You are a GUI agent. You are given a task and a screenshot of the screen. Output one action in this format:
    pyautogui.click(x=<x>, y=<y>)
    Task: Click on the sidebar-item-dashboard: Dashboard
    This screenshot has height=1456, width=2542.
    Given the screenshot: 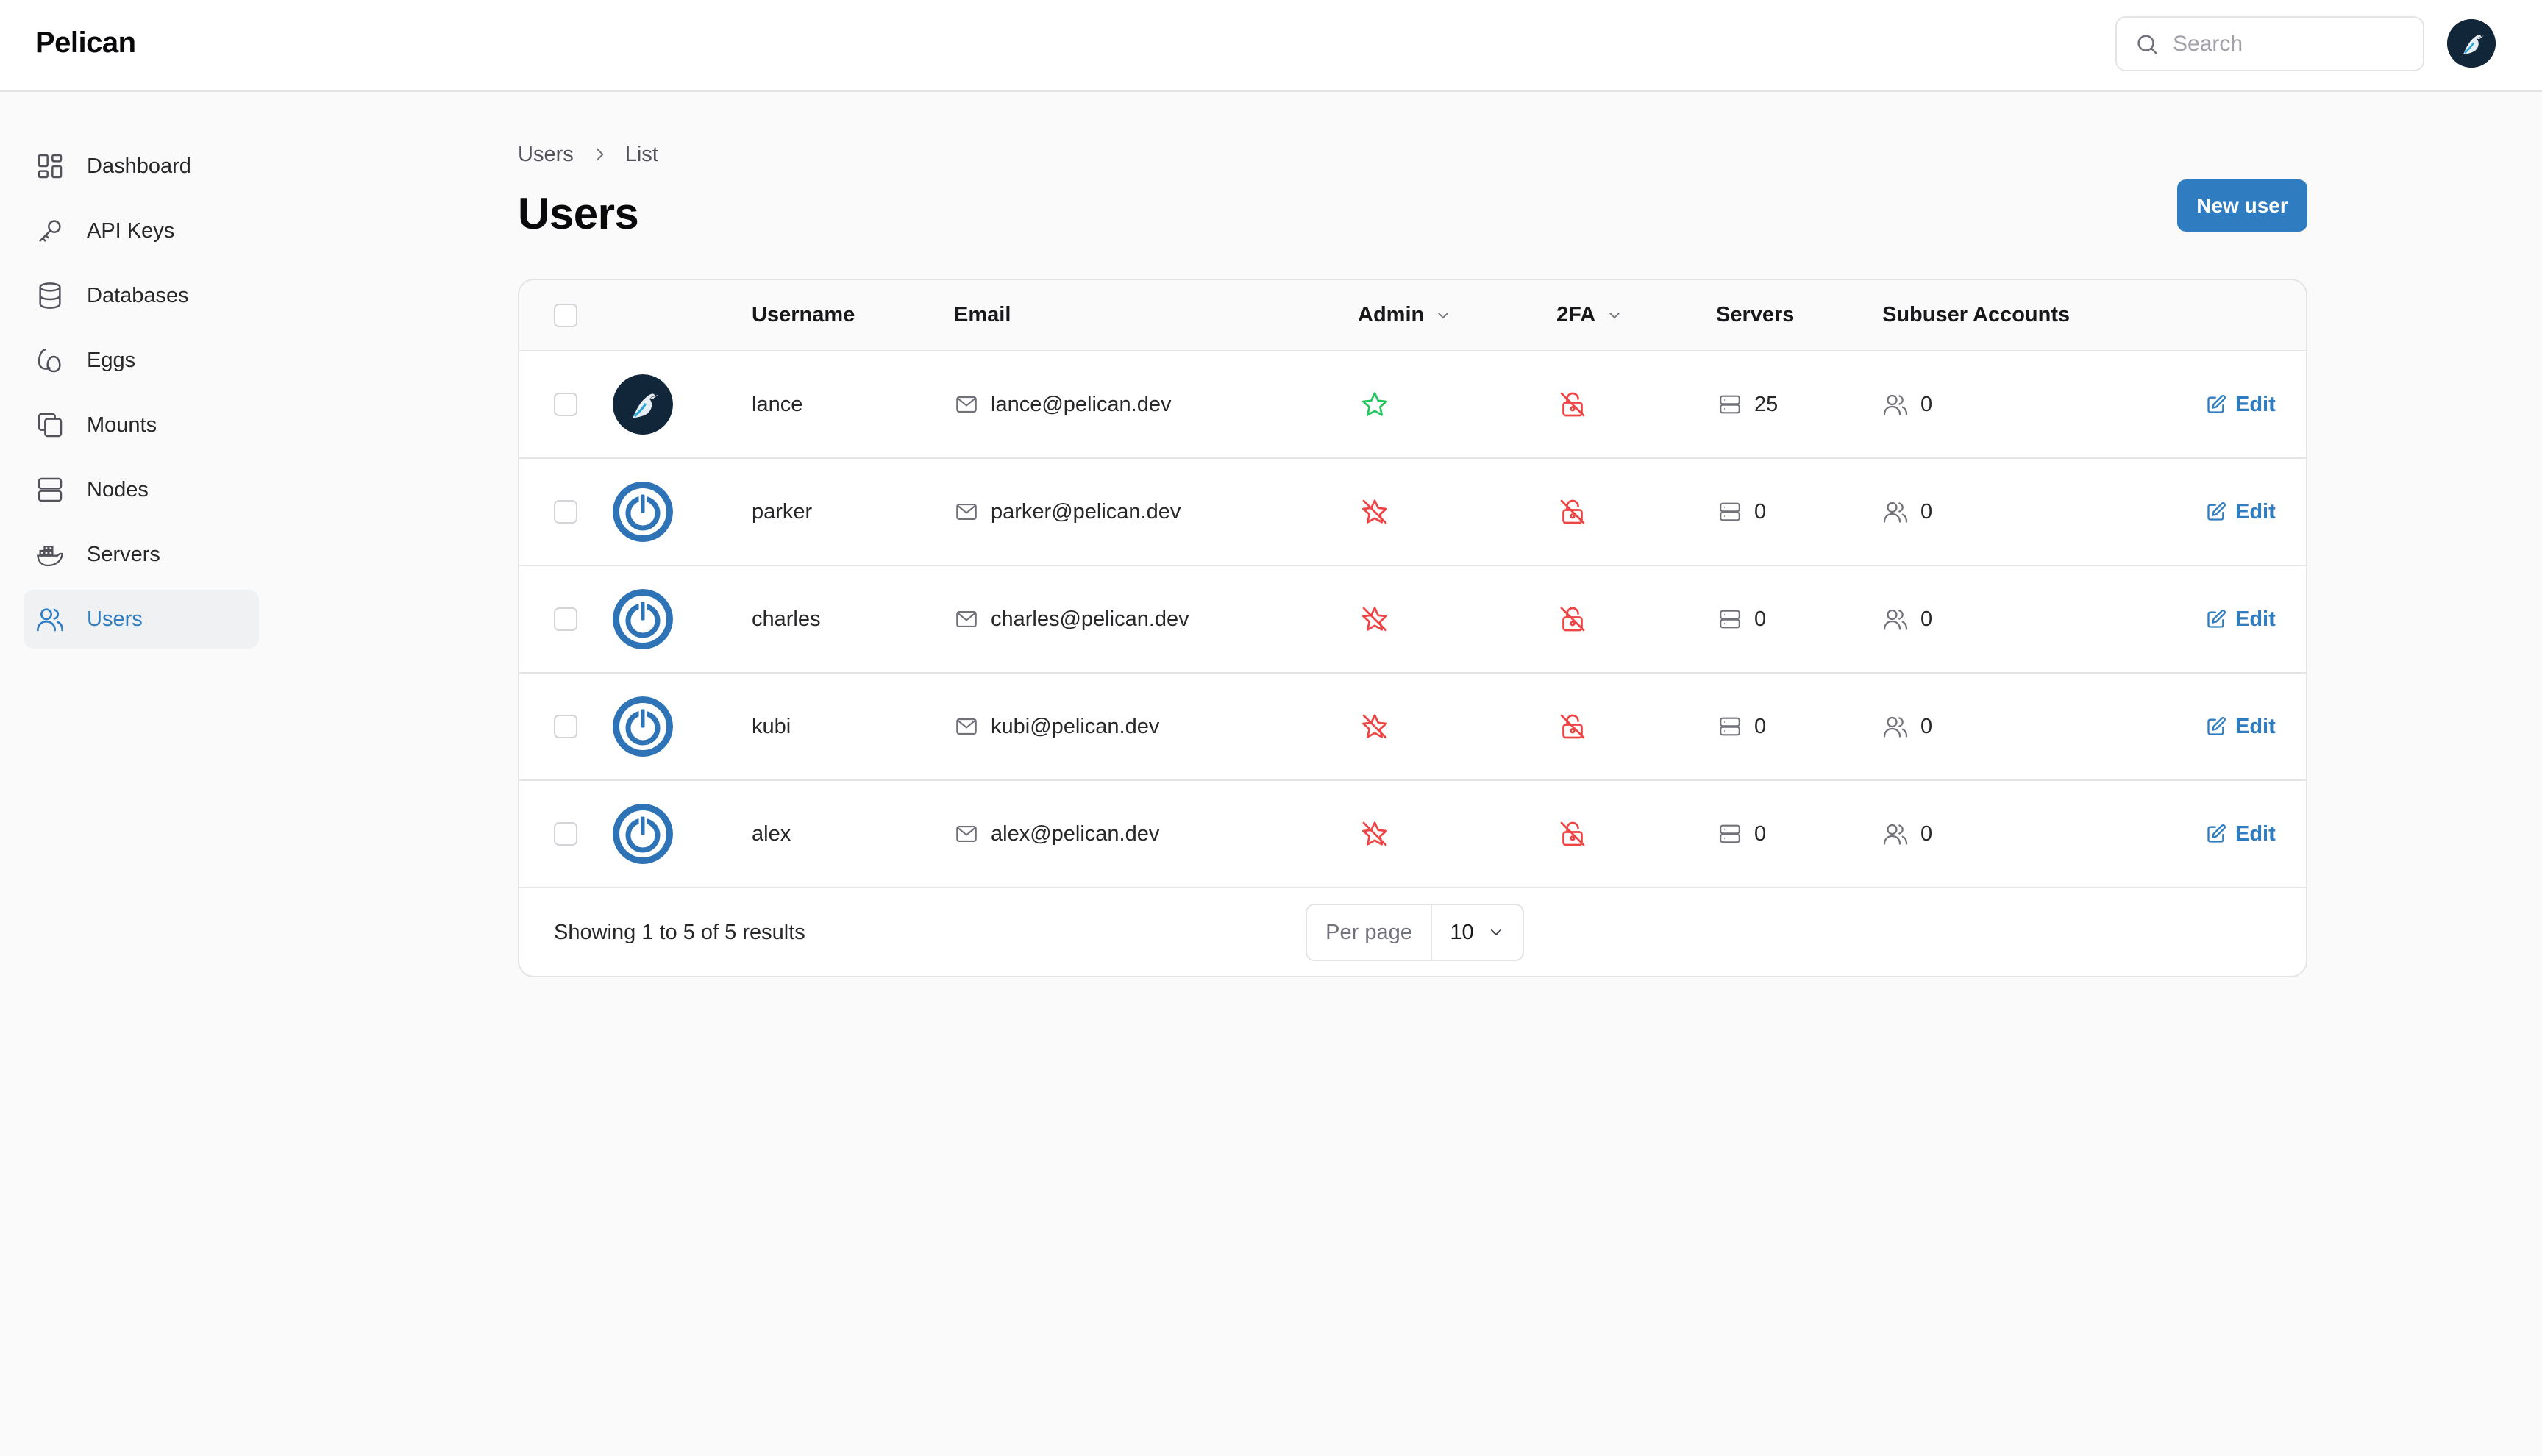 What is the action you would take?
    pyautogui.click(x=141, y=166)
    